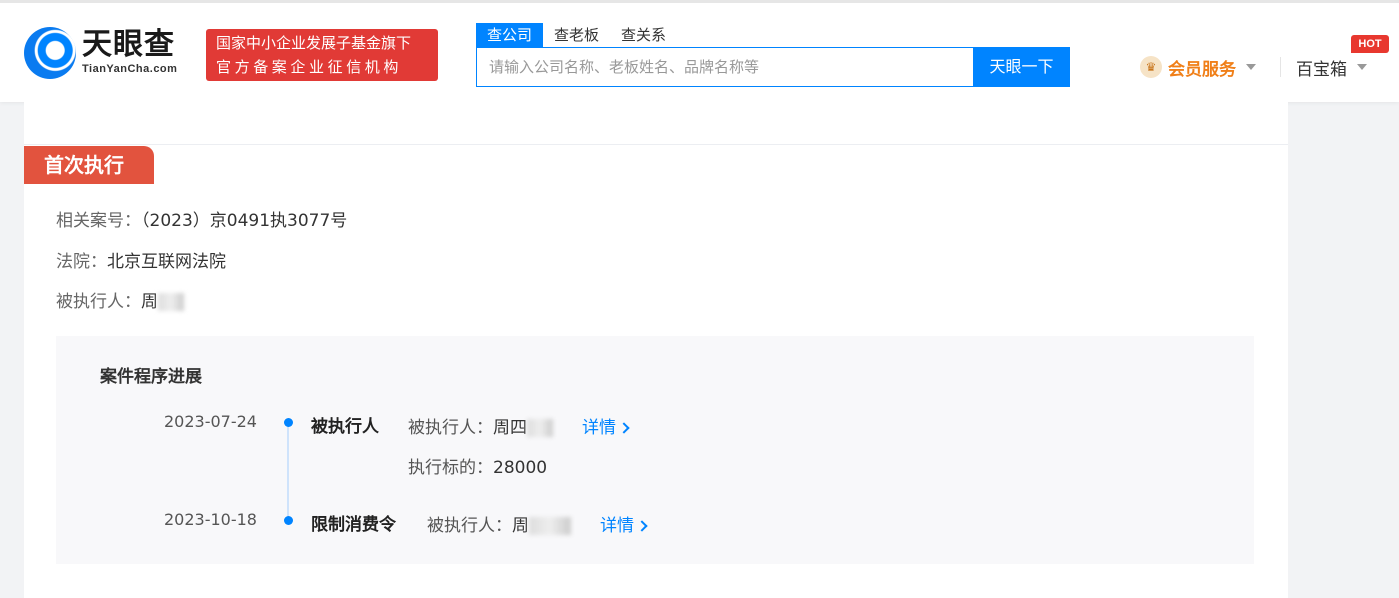 Image resolution: width=1399 pixels, height=598 pixels. What do you see at coordinates (244, 221) in the screenshot?
I see `case-number-value: （2023）京0491执3077号` at bounding box center [244, 221].